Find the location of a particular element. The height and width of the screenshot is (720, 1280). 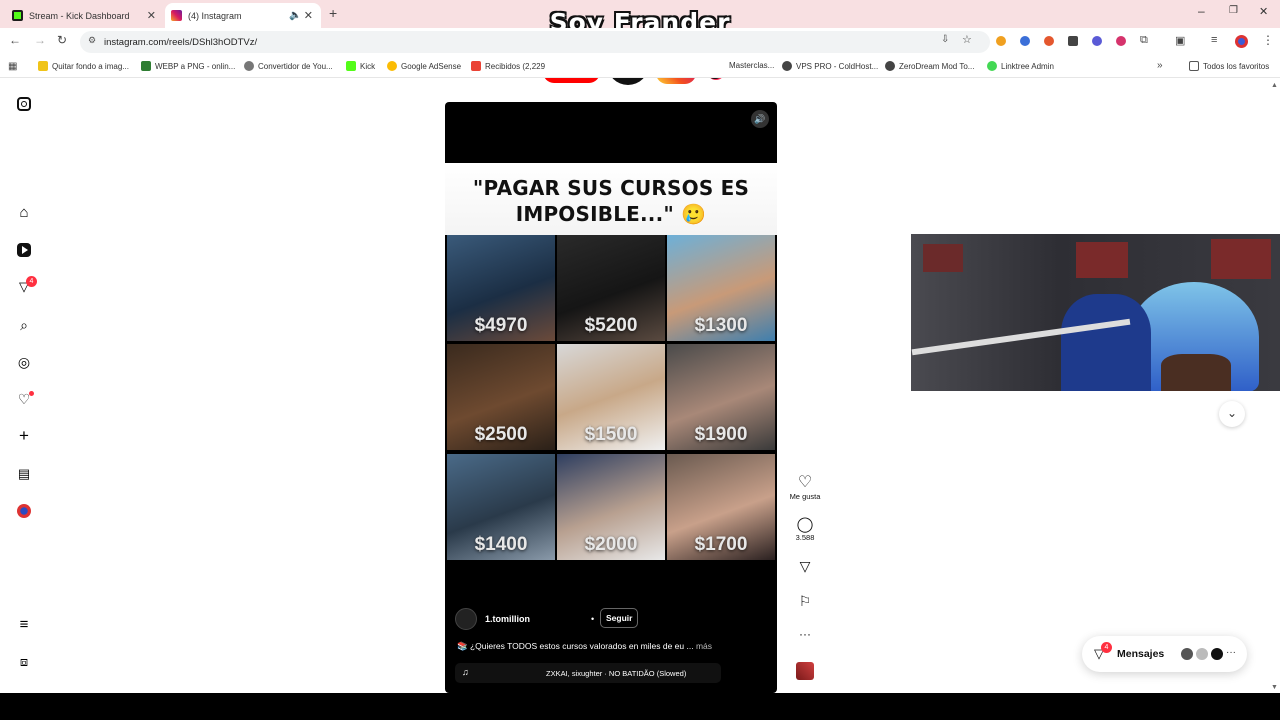

volume-icon: 🔊 is located at coordinates (760, 119).